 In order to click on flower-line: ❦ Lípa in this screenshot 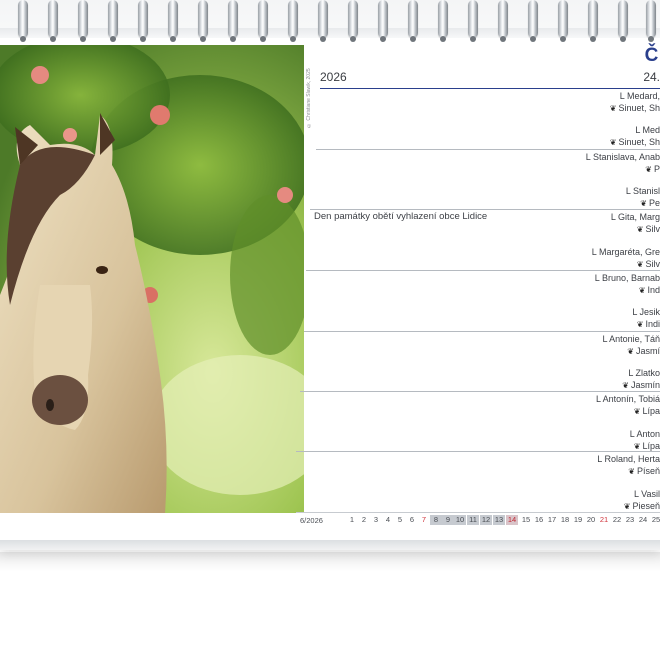, I will do `click(646, 446)`.